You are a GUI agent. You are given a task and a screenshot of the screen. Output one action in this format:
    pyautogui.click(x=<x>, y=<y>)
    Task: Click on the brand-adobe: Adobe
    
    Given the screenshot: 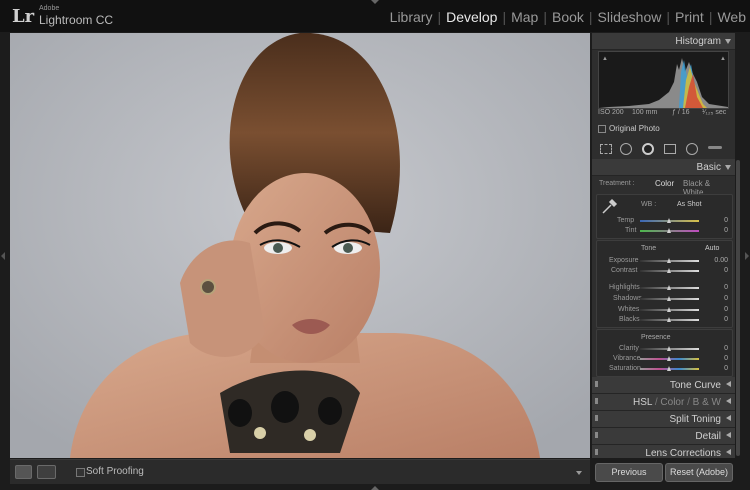 What is the action you would take?
    pyautogui.click(x=49, y=8)
    